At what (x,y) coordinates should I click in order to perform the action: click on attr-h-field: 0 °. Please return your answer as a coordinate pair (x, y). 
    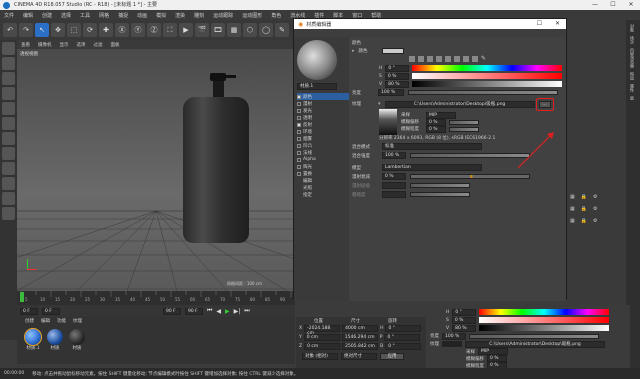
    Looking at the image, I should click on (464, 312).